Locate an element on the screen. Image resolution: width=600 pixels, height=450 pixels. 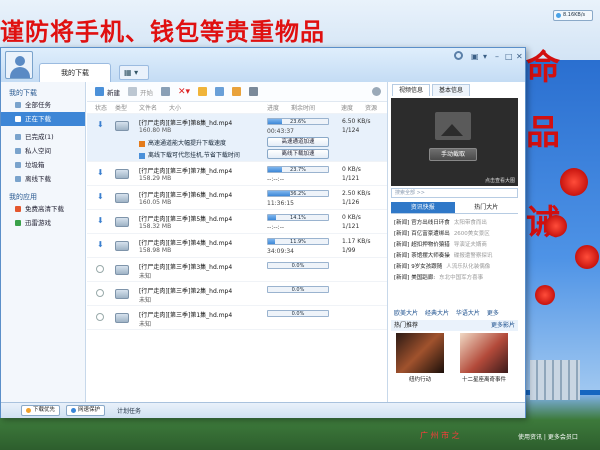
link-chinese: 华语大片 is located at coordinates (468, 313).